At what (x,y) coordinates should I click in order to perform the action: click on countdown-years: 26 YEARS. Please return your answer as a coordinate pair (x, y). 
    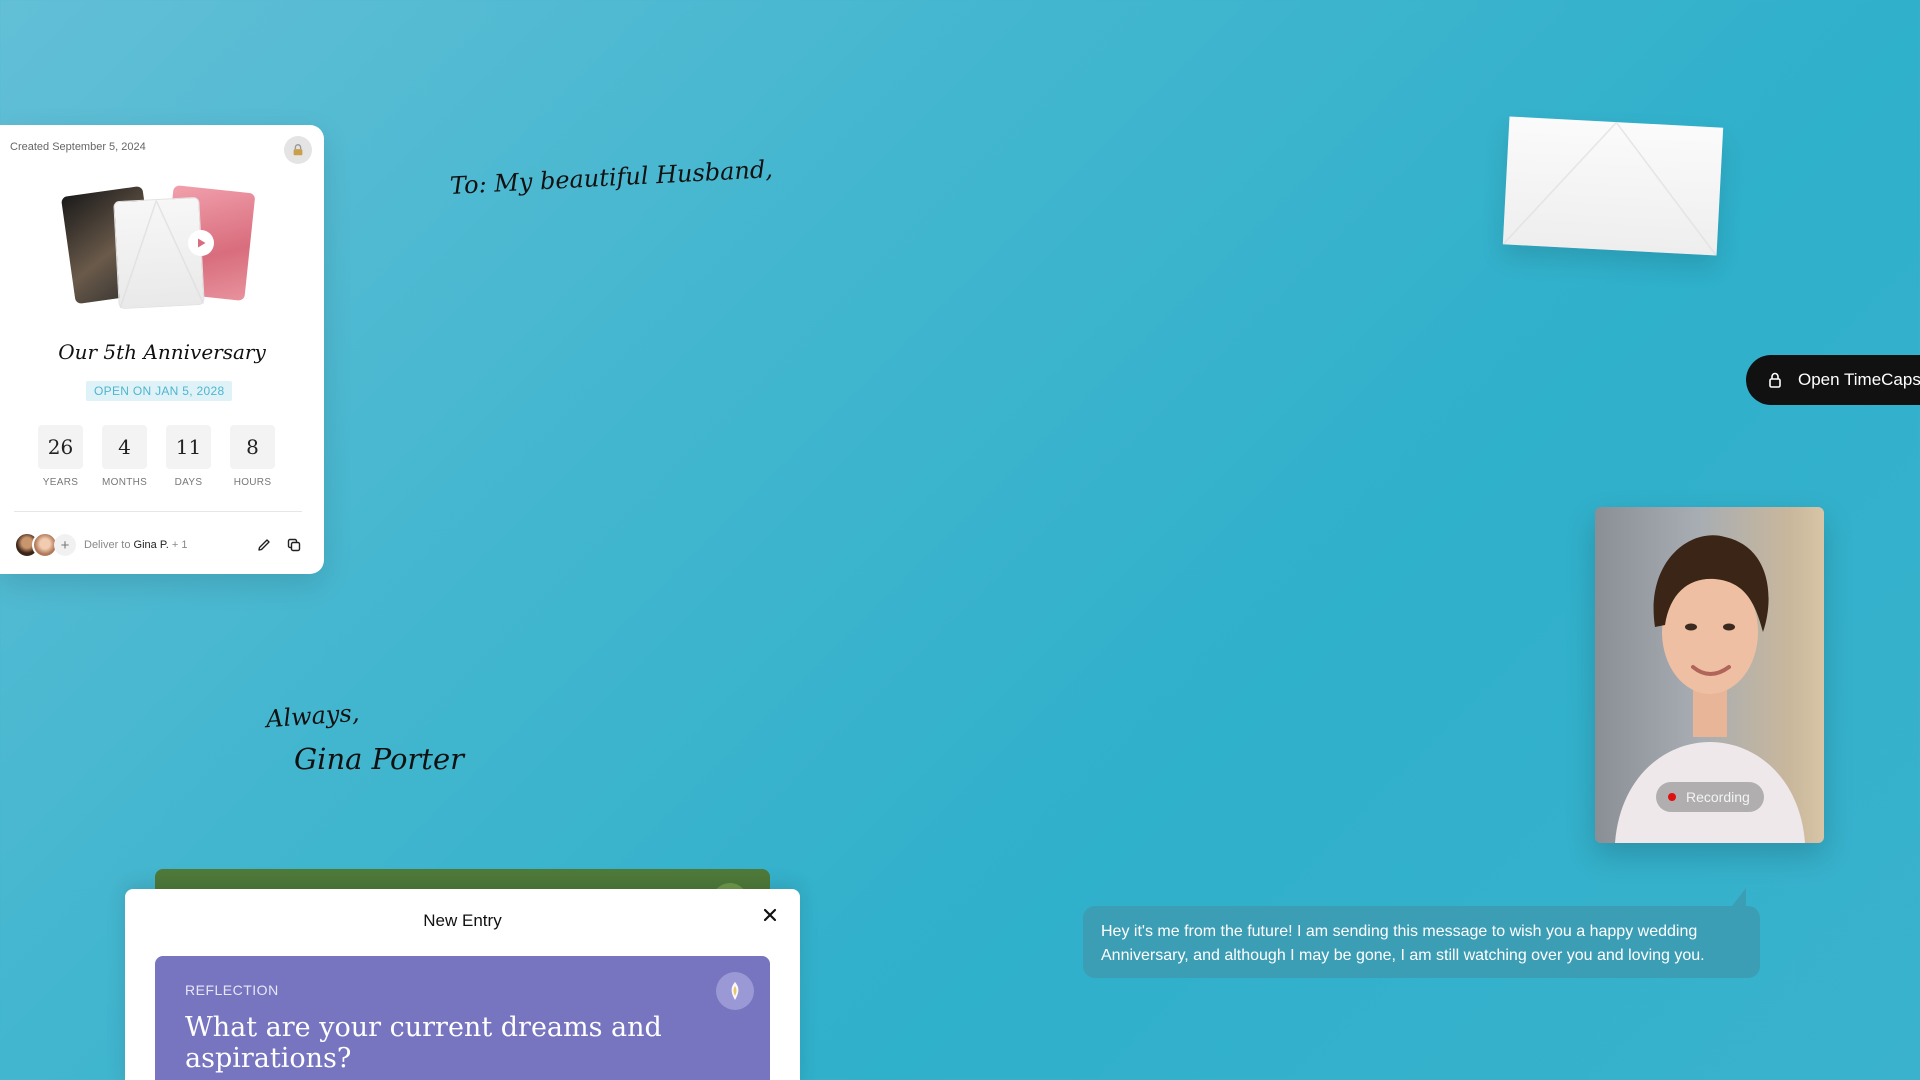
    Looking at the image, I should click on (60, 456).